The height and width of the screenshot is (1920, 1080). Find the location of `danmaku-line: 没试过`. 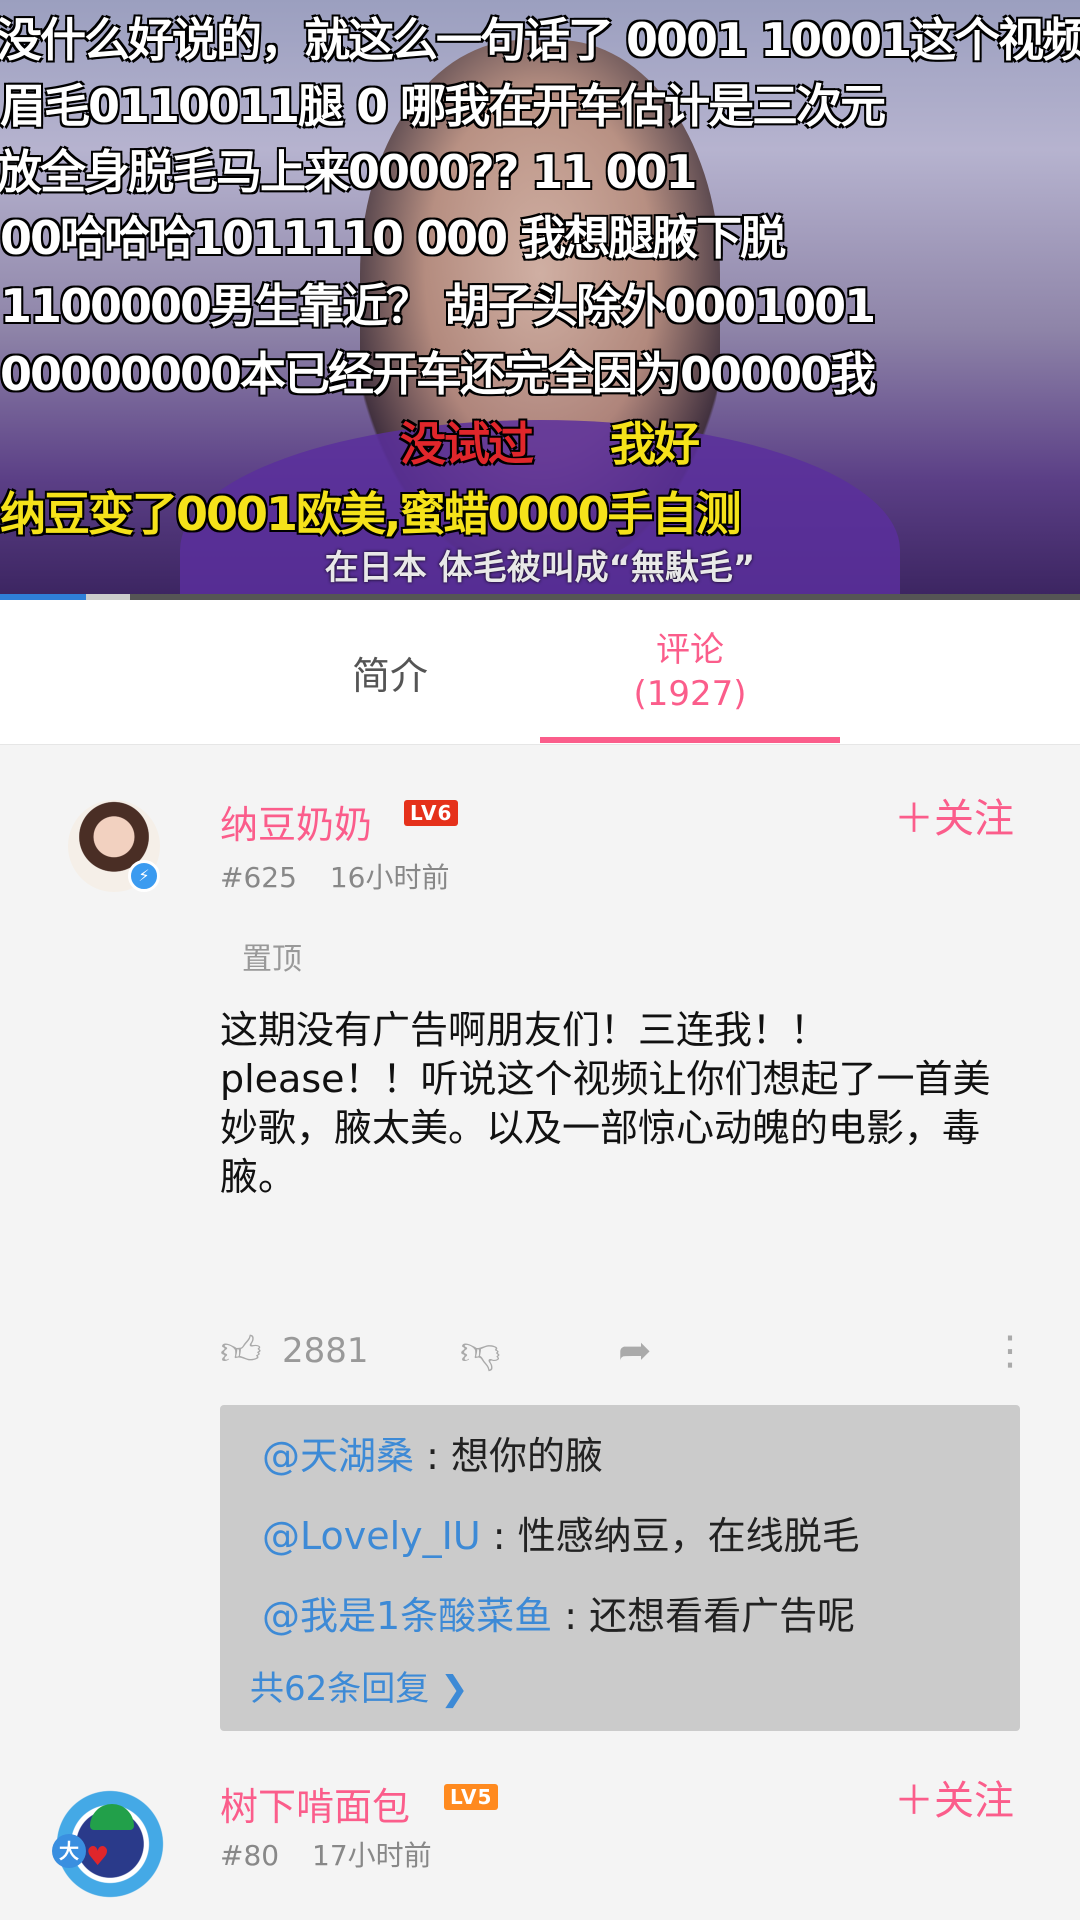

danmaku-line: 没试过 is located at coordinates (467, 444).